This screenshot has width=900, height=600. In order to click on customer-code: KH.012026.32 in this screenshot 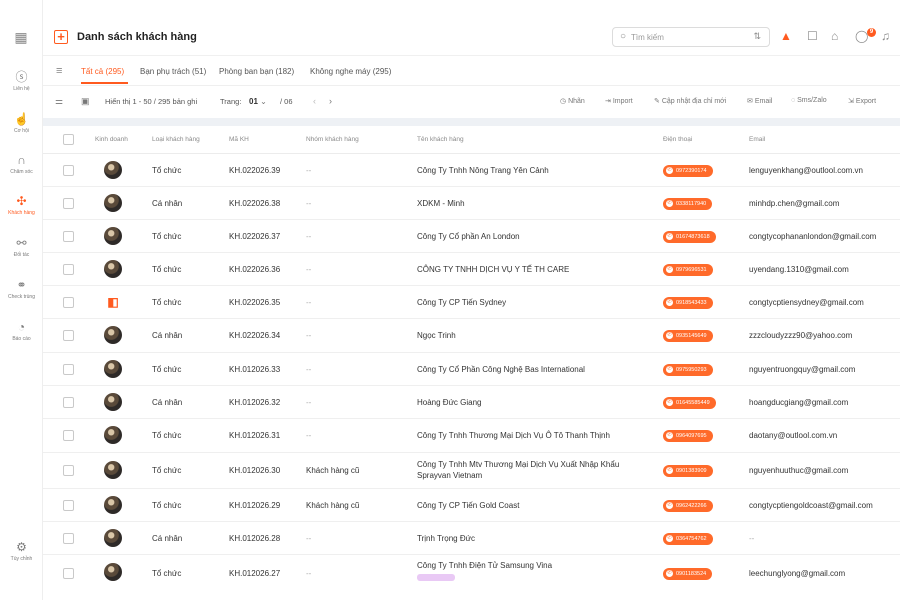, I will do `click(254, 402)`.